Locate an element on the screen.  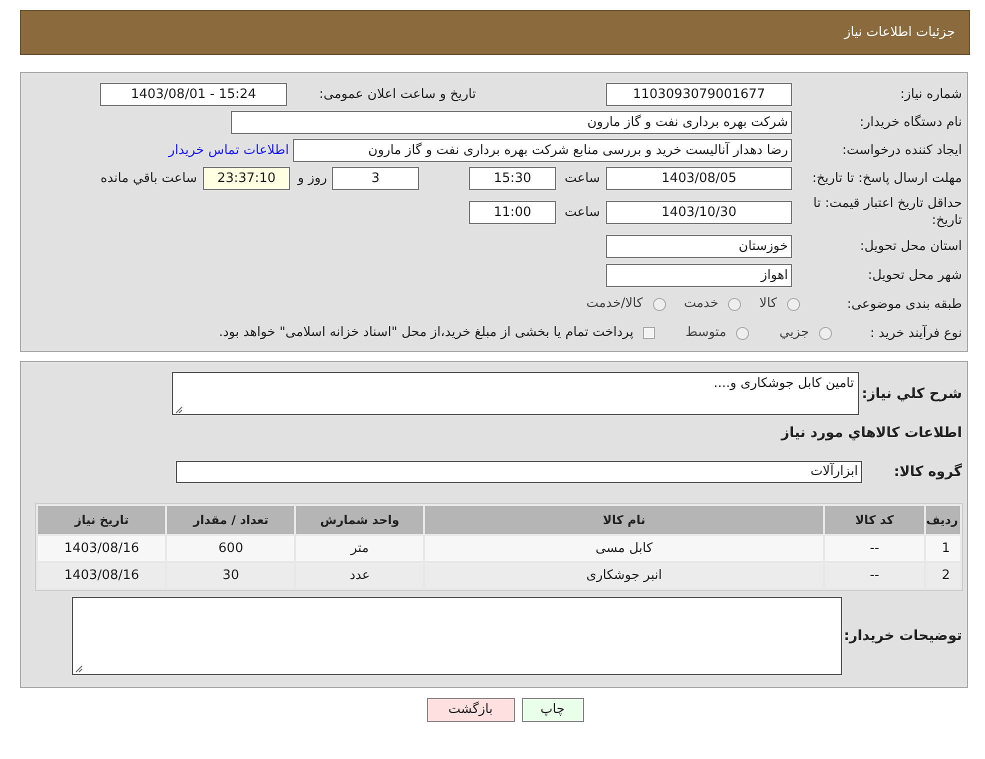
contact-link: اطلاعات تماس خریدار is located at coordinates (228, 150).